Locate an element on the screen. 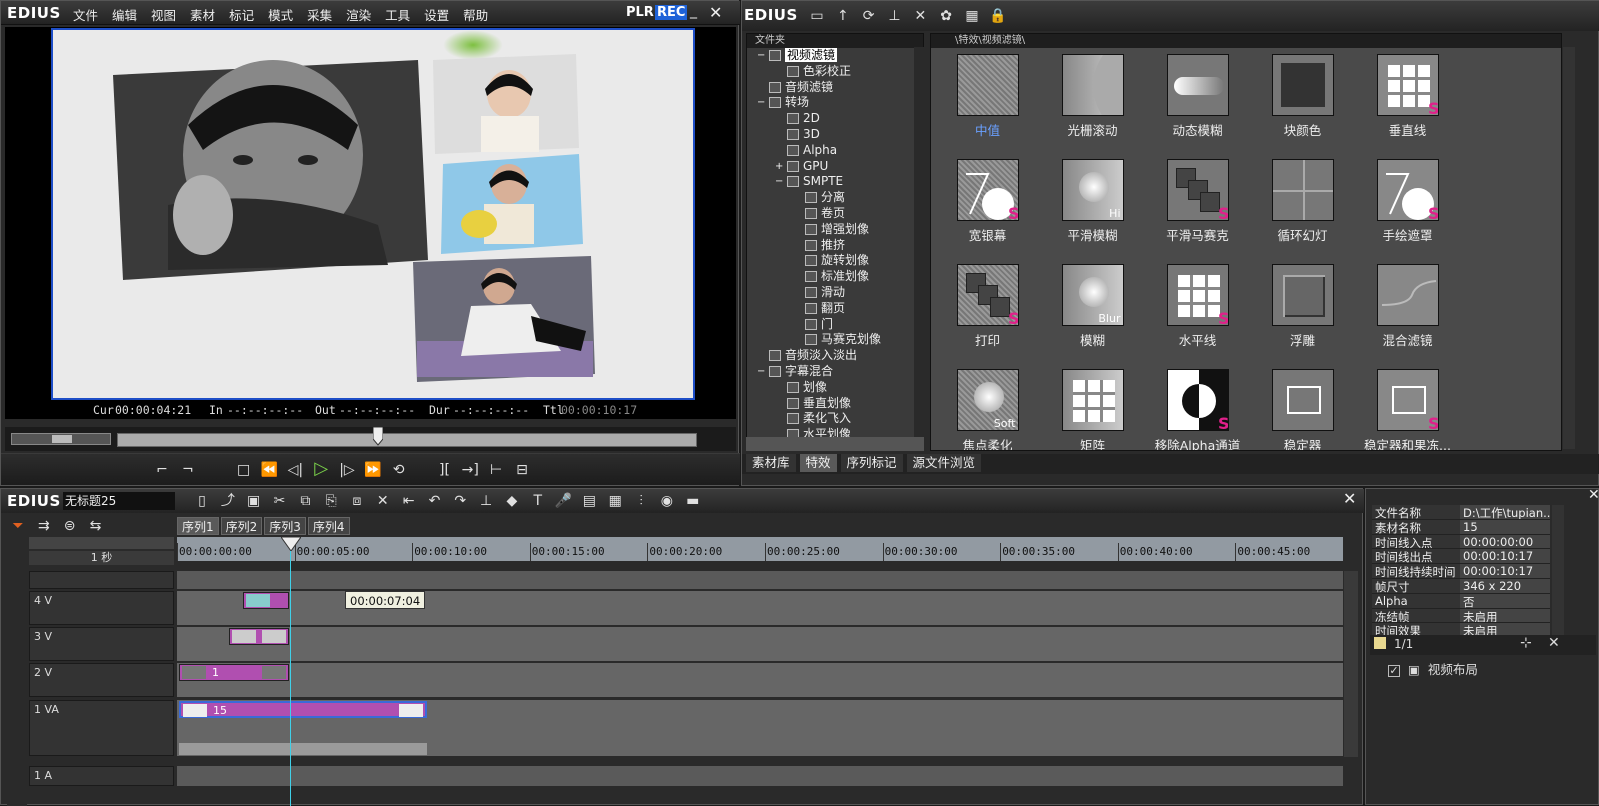 The image size is (1599, 806). new-icon: ▯ is located at coordinates (202, 501).